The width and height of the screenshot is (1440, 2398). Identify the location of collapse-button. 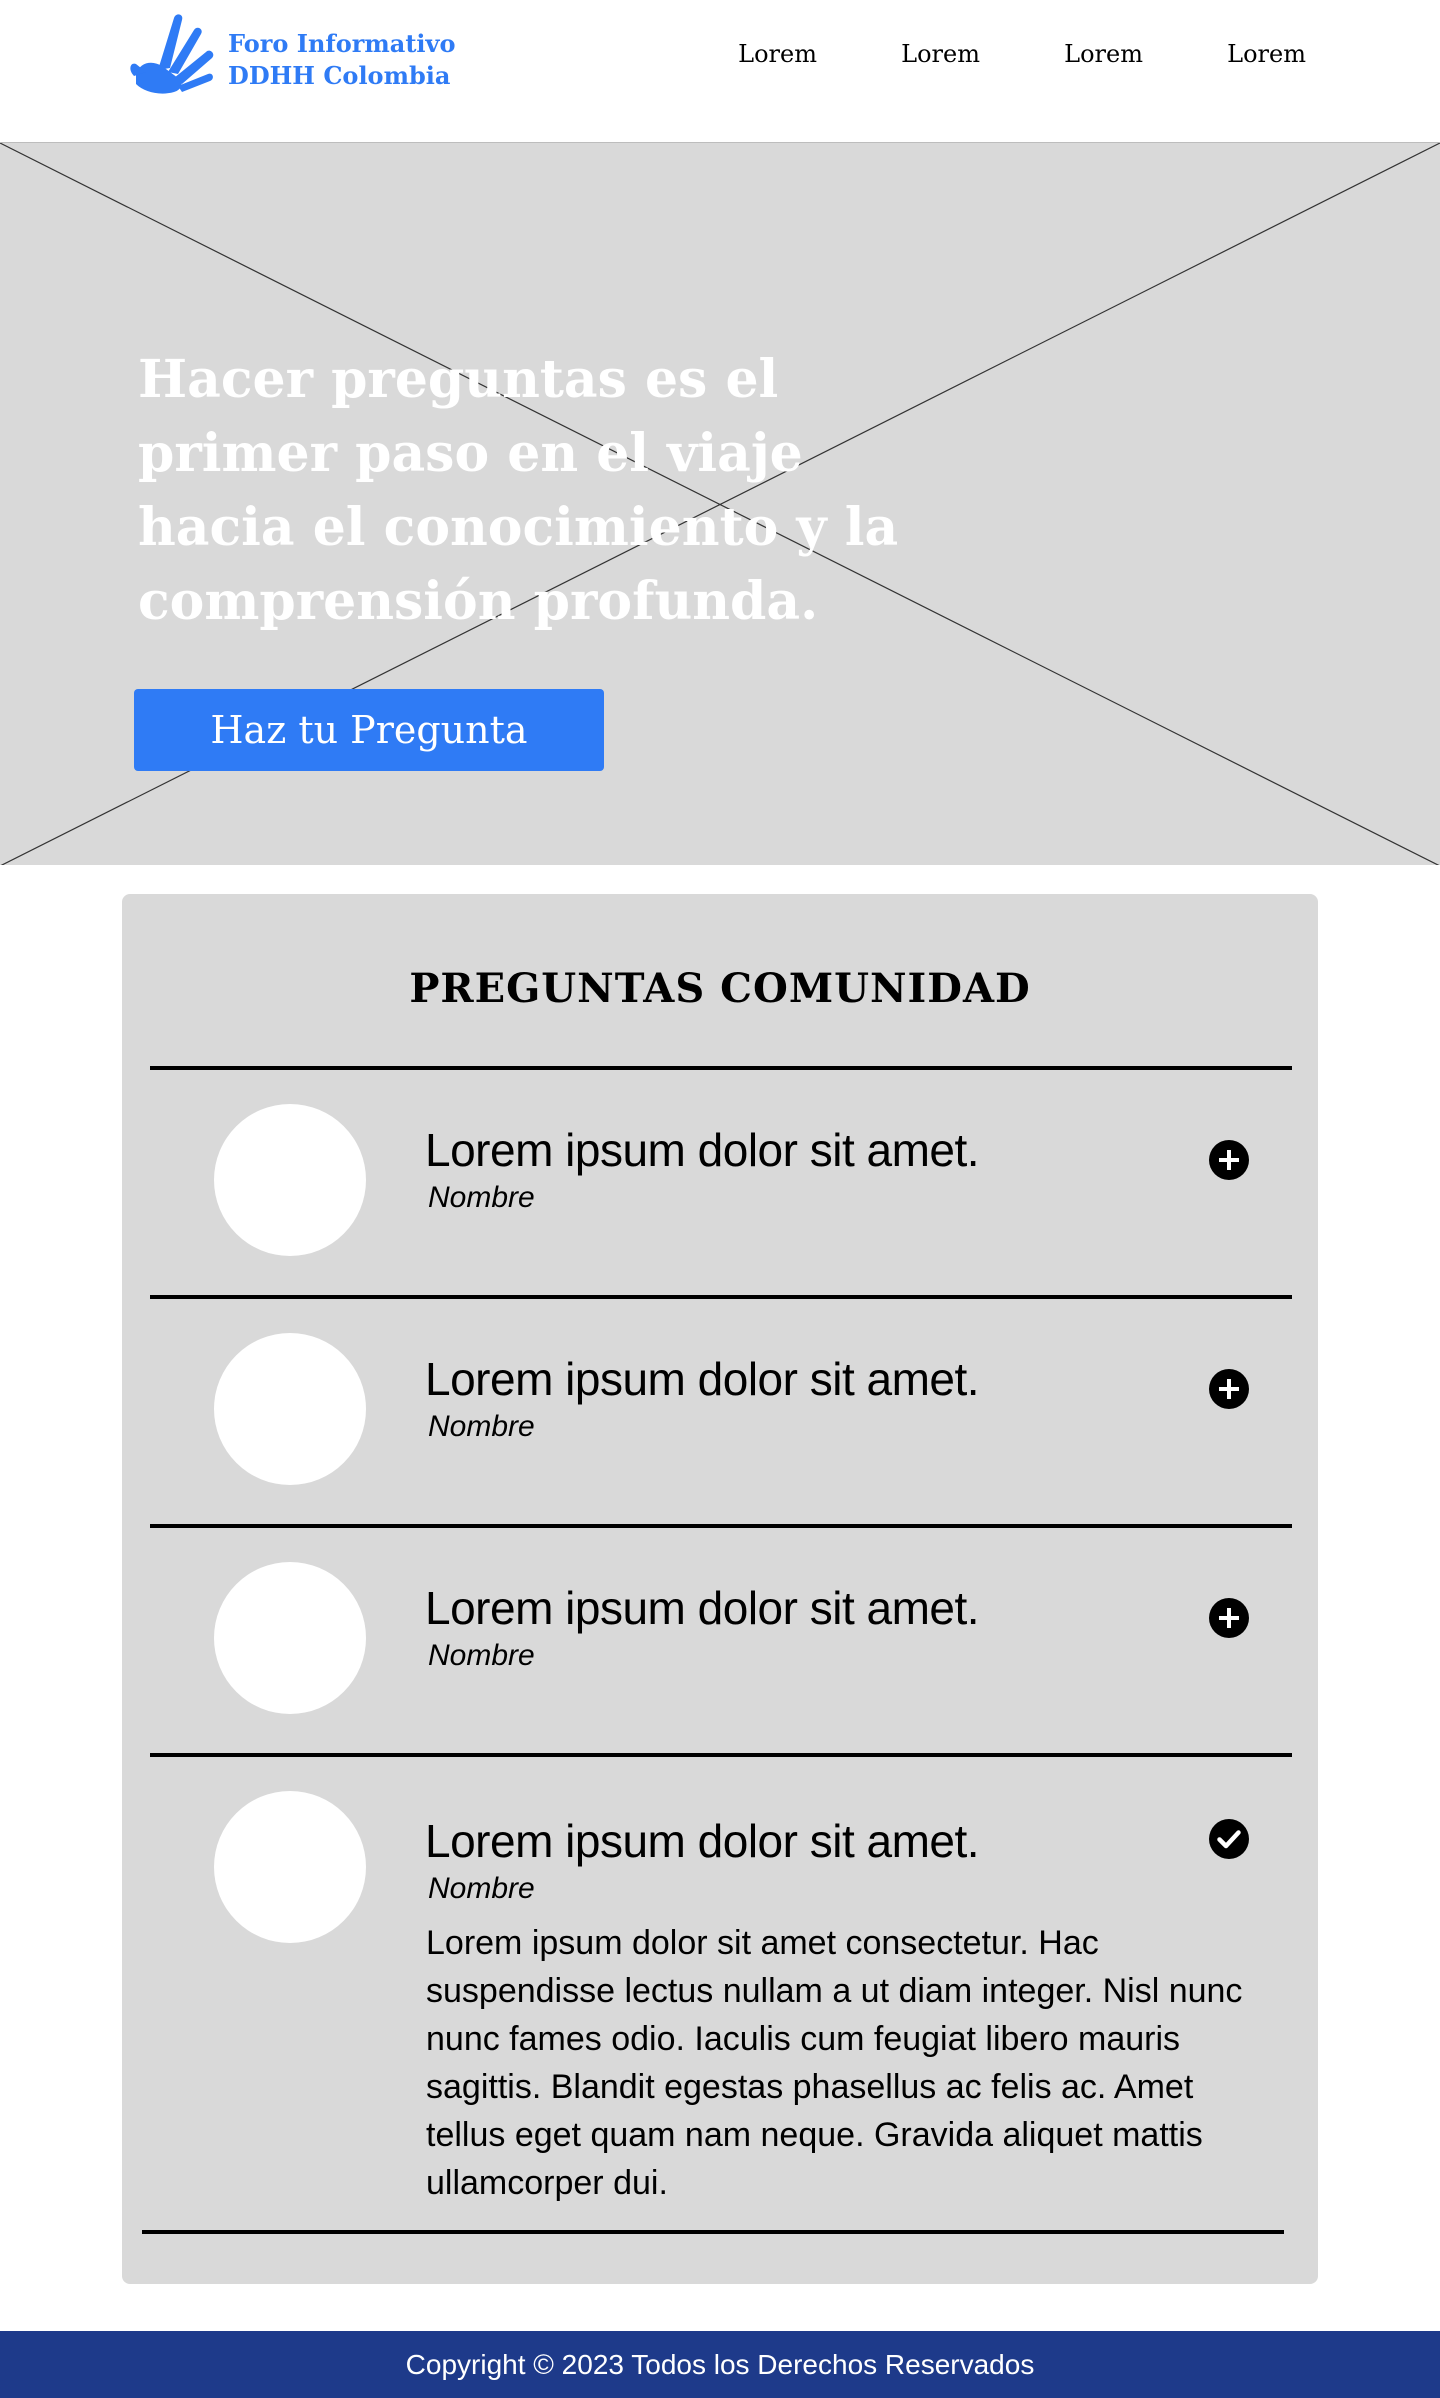
(1229, 1839).